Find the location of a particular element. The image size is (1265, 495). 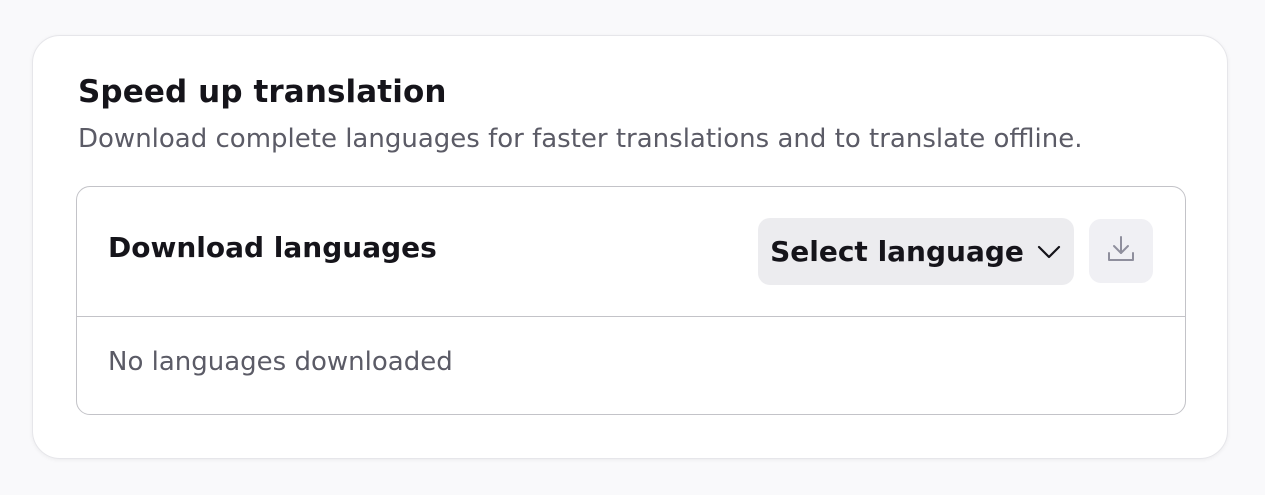

download-language-button is located at coordinates (1121, 251).